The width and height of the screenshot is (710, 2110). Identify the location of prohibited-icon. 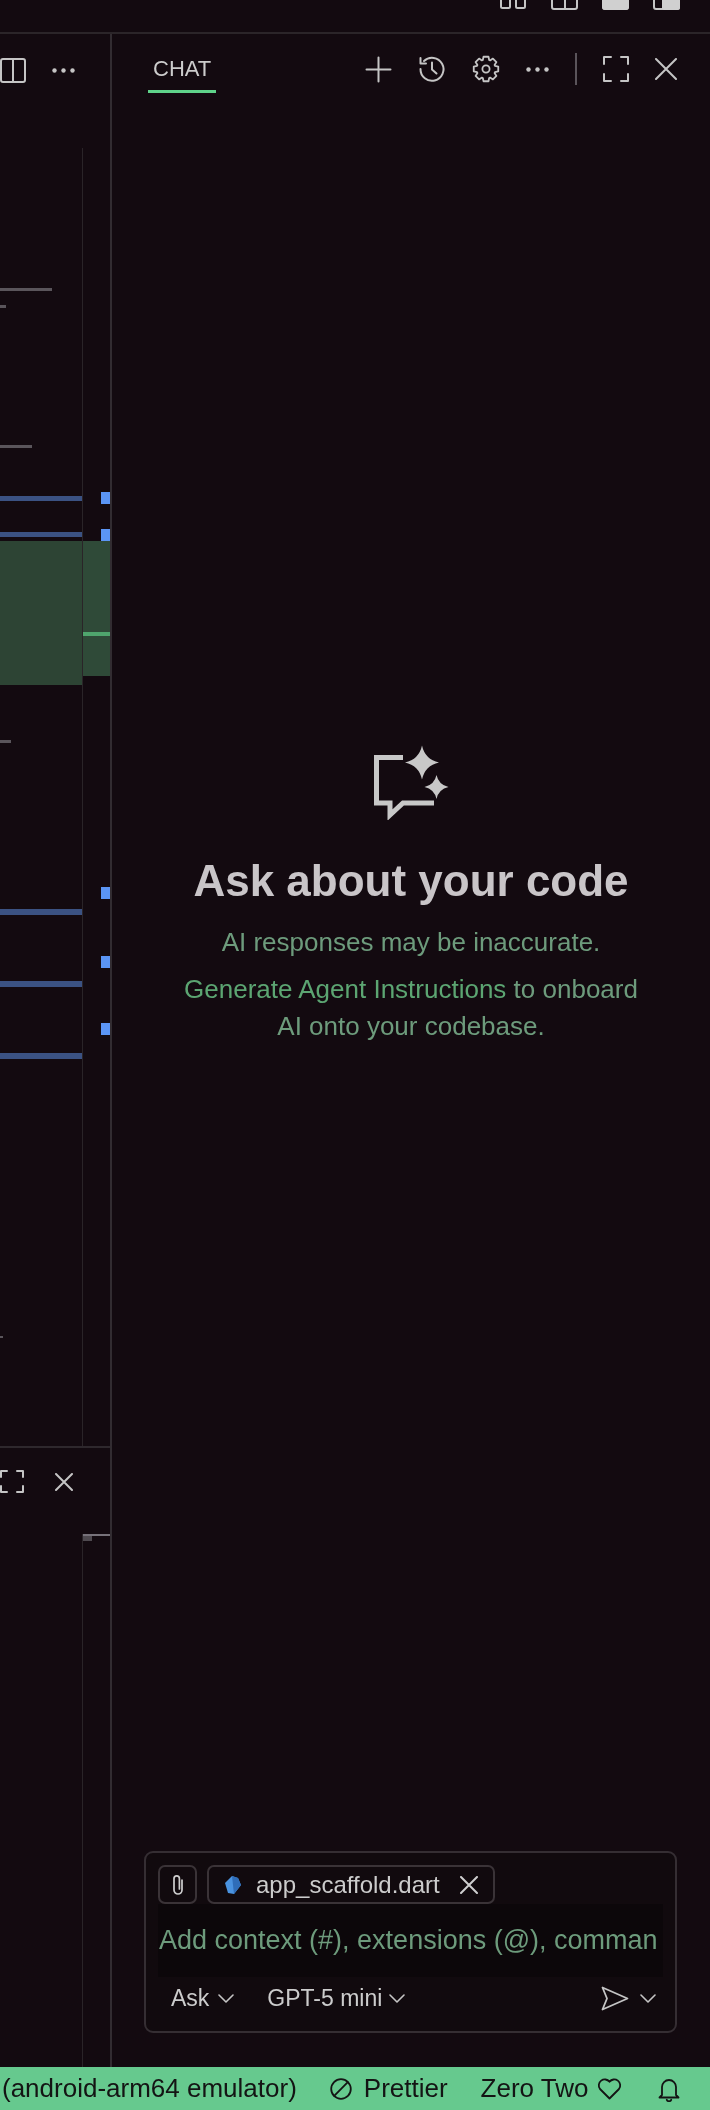
(340, 2088).